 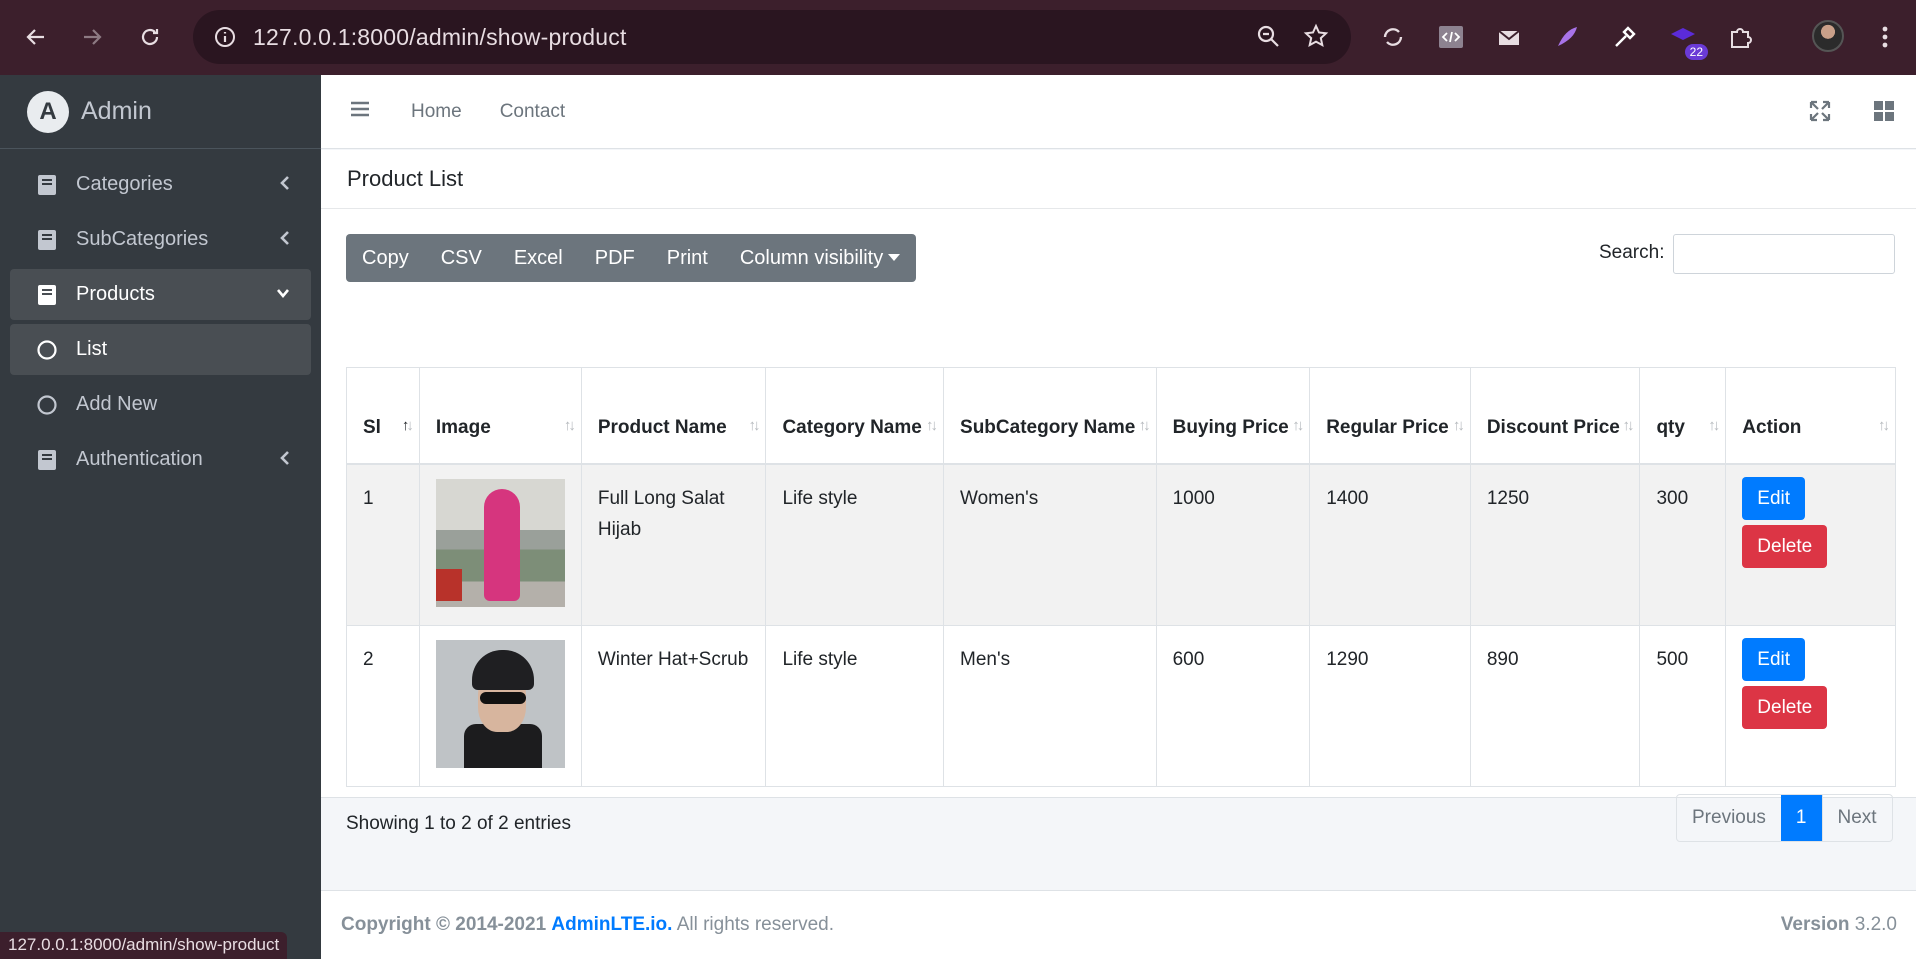 I want to click on excel-button: Excel, so click(x=538, y=258).